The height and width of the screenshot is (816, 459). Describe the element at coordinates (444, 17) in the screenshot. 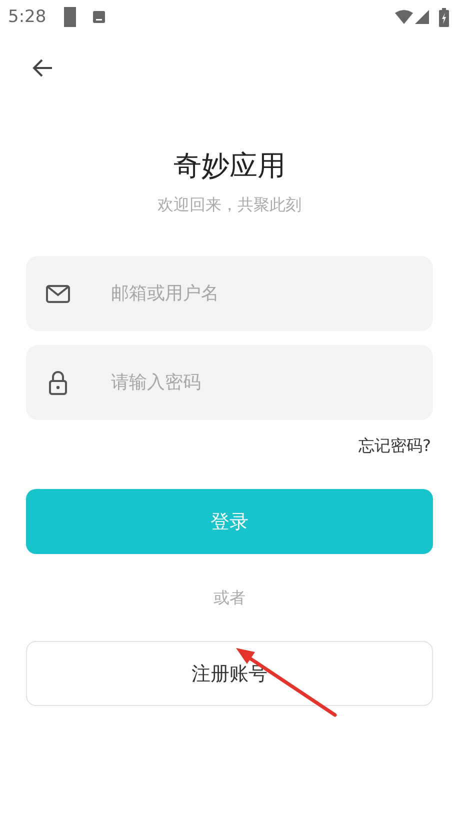

I see `battery-icon` at that location.